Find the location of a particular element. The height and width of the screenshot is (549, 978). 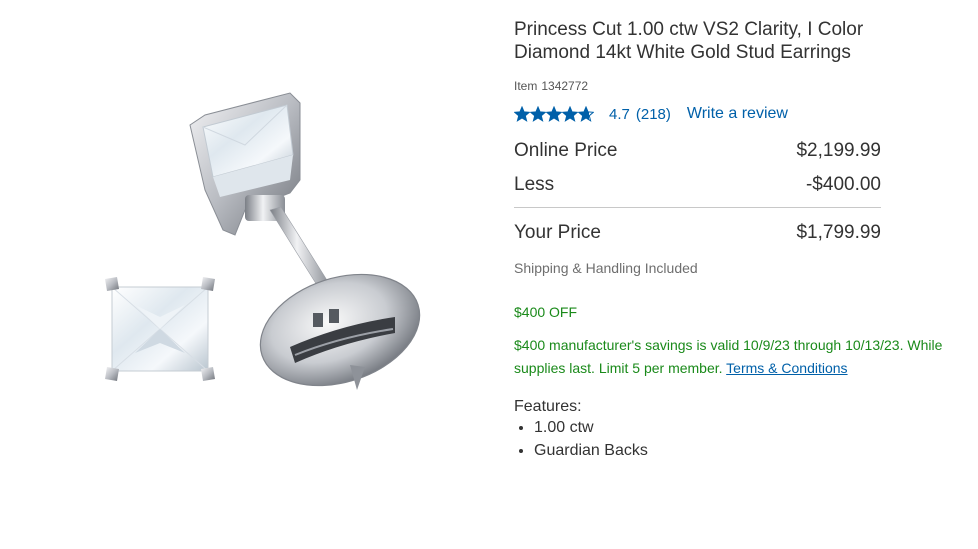

terms-conditions-link: Terms & Conditions is located at coordinates (786, 368).